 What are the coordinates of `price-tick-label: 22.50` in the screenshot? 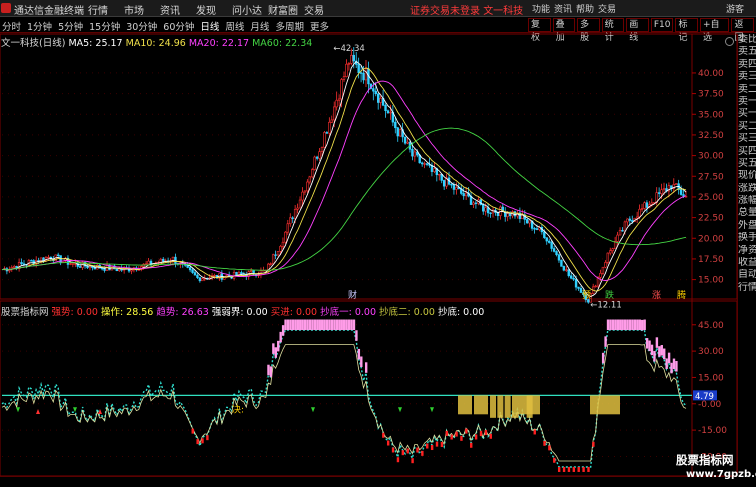 It's located at (711, 219).